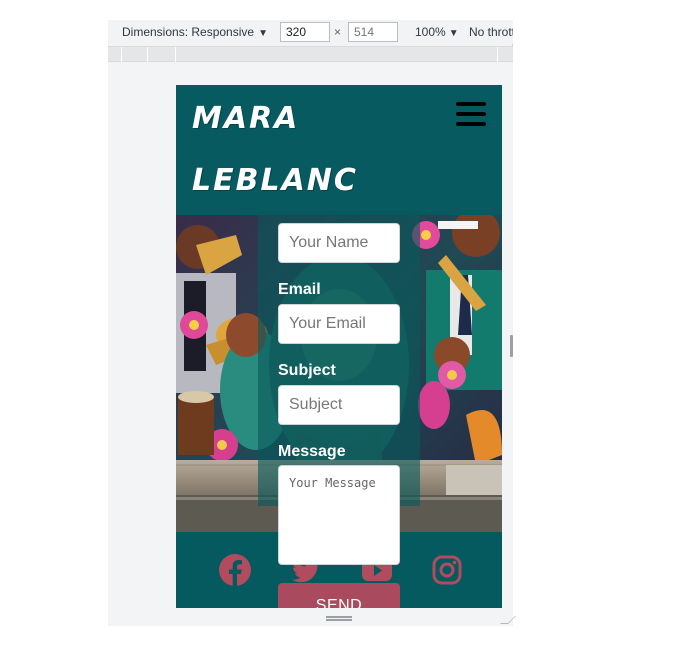 Image resolution: width=687 pixels, height=650 pixels. I want to click on media-query-ruler, so click(310, 54).